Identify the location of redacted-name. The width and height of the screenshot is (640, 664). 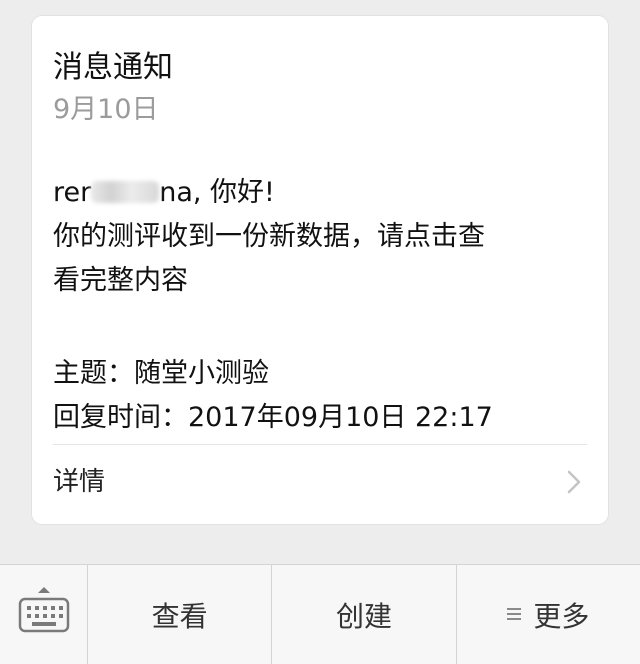
(125, 192).